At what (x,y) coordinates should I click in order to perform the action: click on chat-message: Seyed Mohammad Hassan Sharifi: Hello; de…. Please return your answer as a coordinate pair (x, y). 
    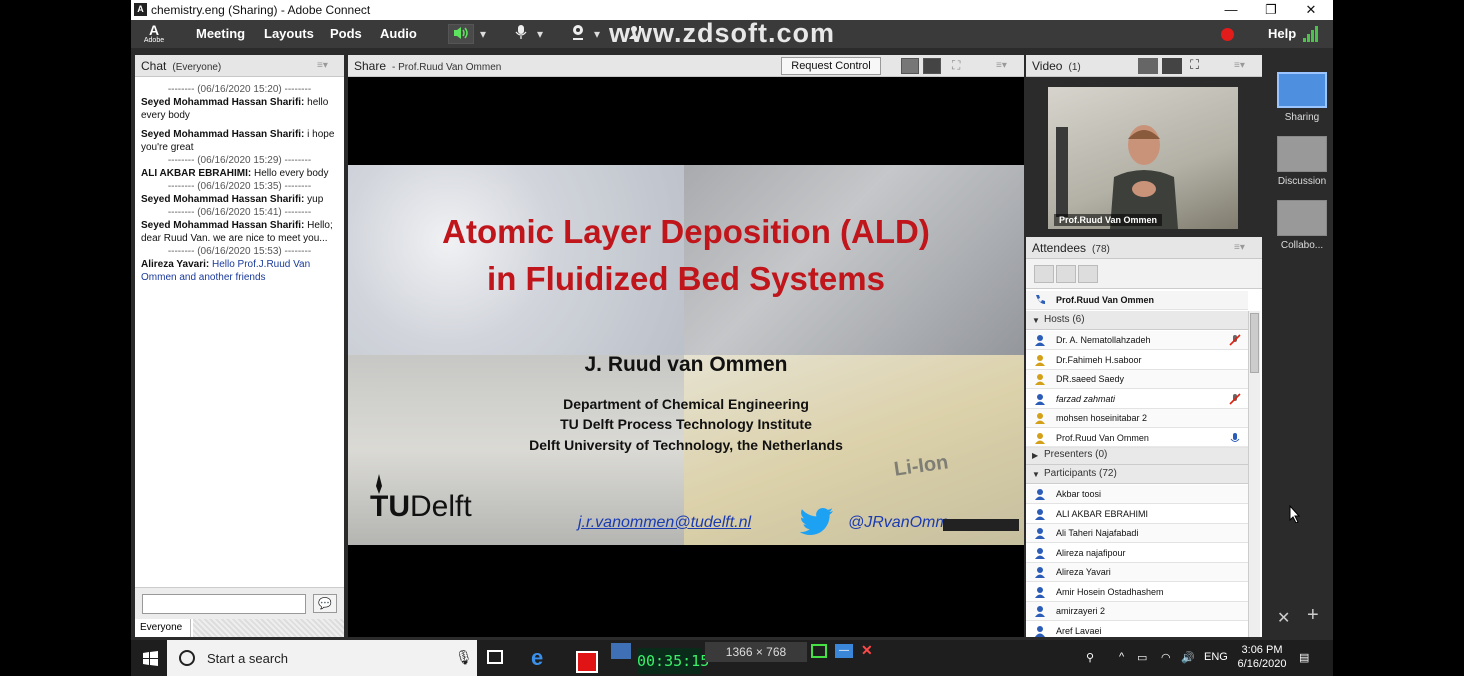
    Looking at the image, I should click on (237, 232).